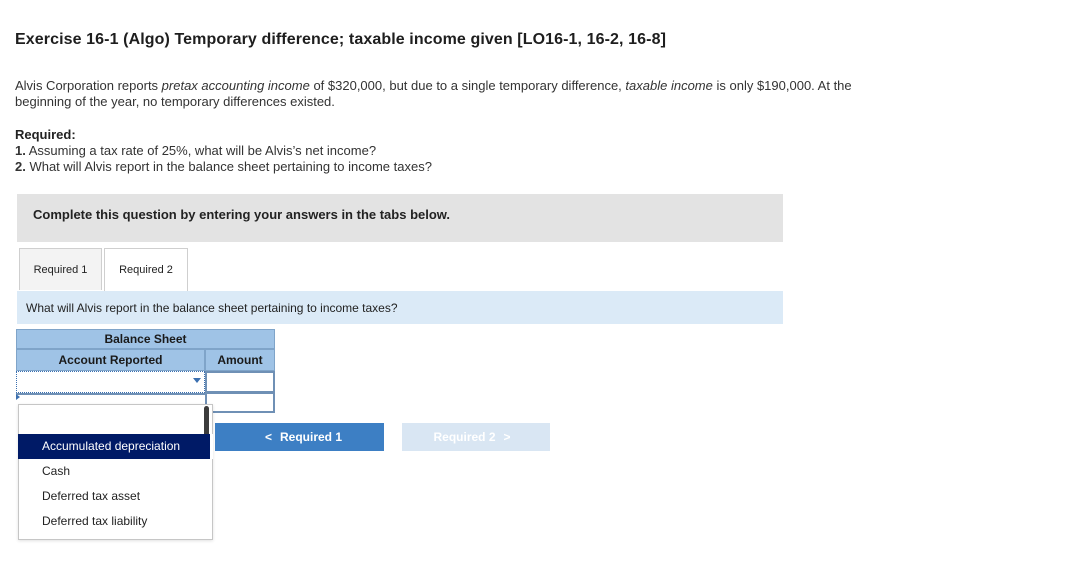 The height and width of the screenshot is (576, 1088). What do you see at coordinates (268, 437) in the screenshot?
I see `chevron-left-icon: <` at bounding box center [268, 437].